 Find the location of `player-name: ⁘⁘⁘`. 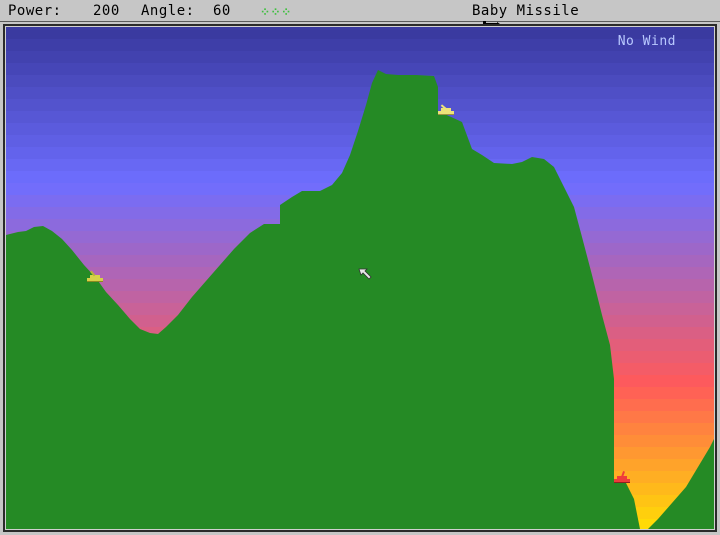

player-name: ⁘⁘⁘ is located at coordinates (276, 12).